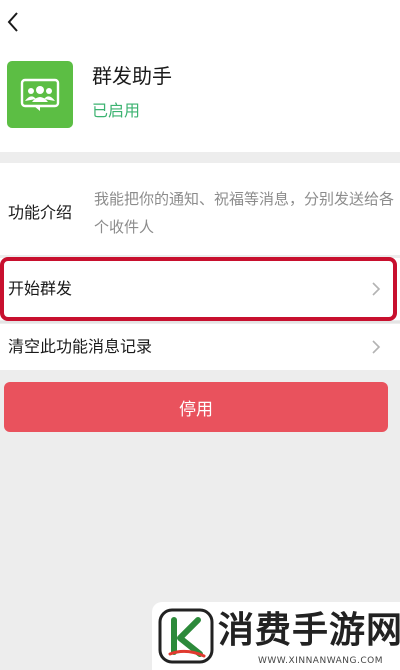 Image resolution: width=400 pixels, height=670 pixels. I want to click on start-broadcast-row: 开始群发, so click(200, 289).